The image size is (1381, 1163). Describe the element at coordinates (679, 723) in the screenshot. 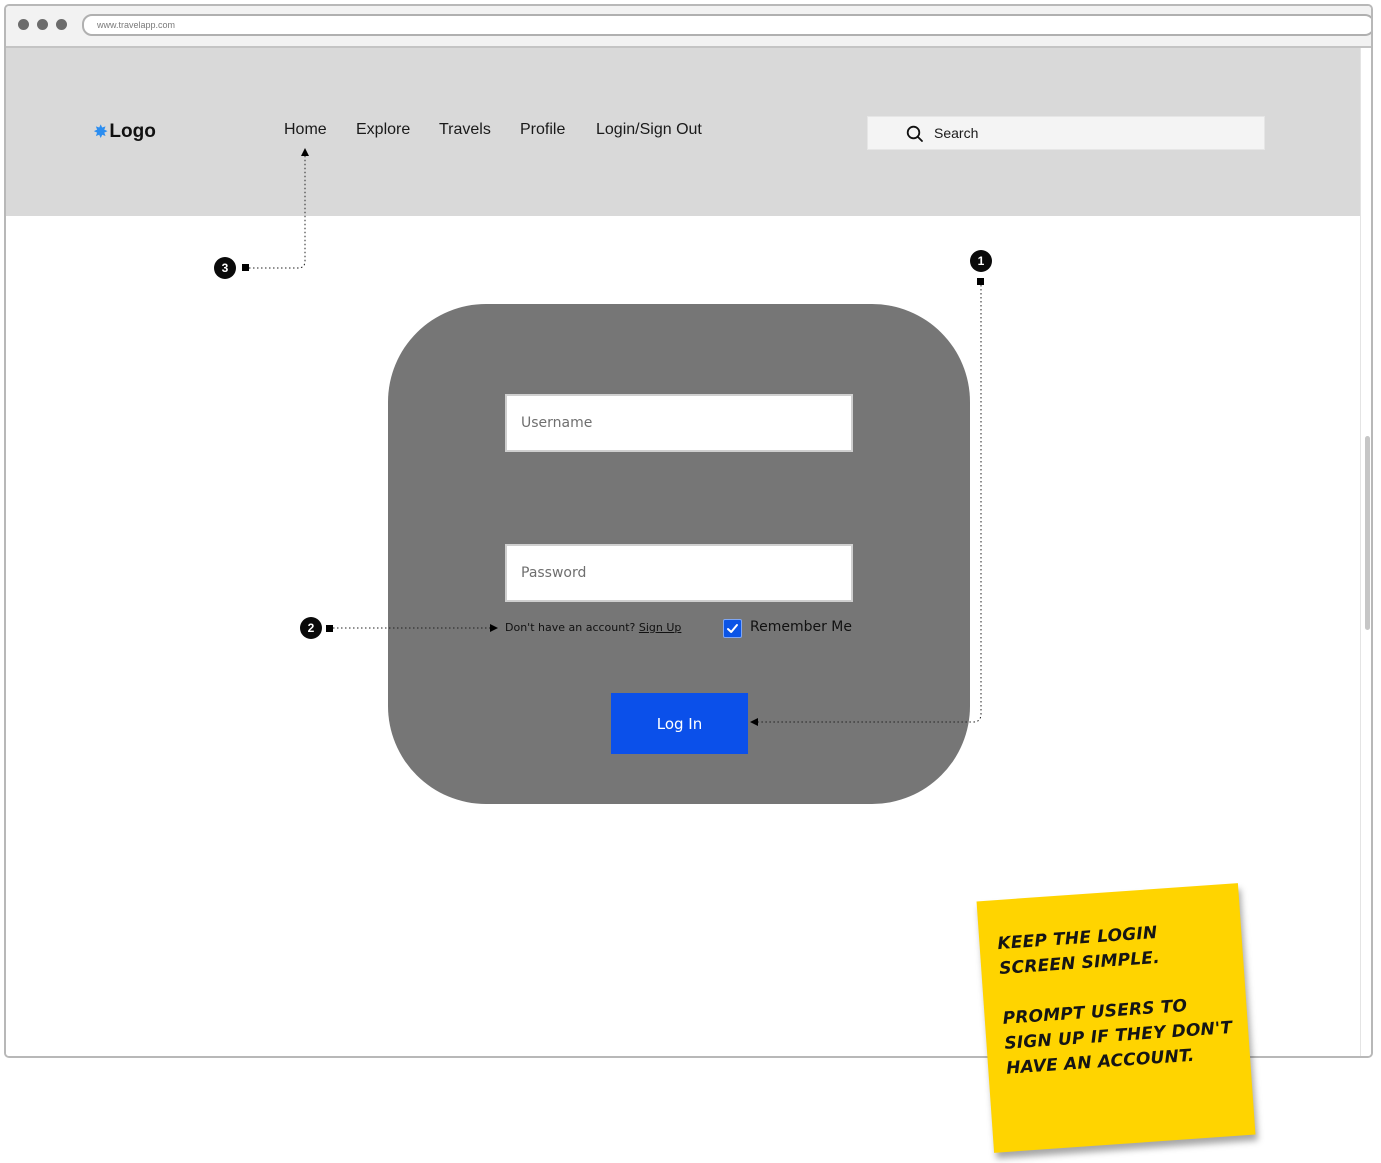

I see `login-button: Log In` at that location.